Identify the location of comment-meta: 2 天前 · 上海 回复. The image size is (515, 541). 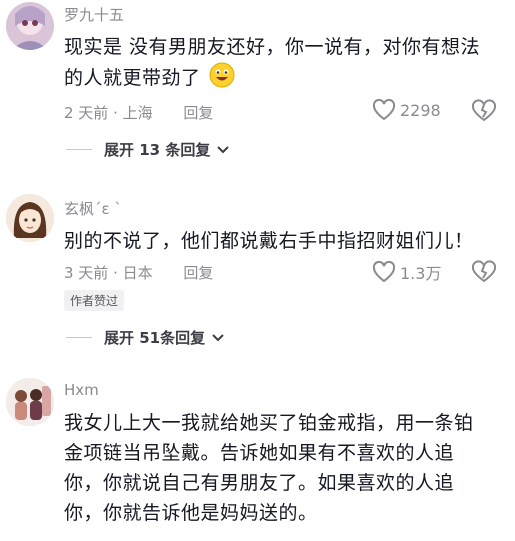
(138, 112).